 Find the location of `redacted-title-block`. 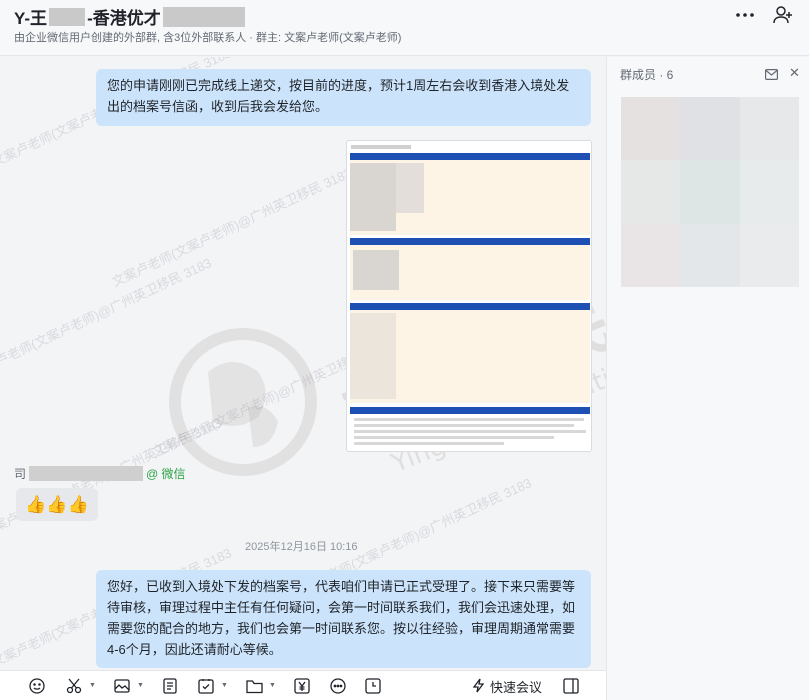

redacted-title-block is located at coordinates (203, 16).